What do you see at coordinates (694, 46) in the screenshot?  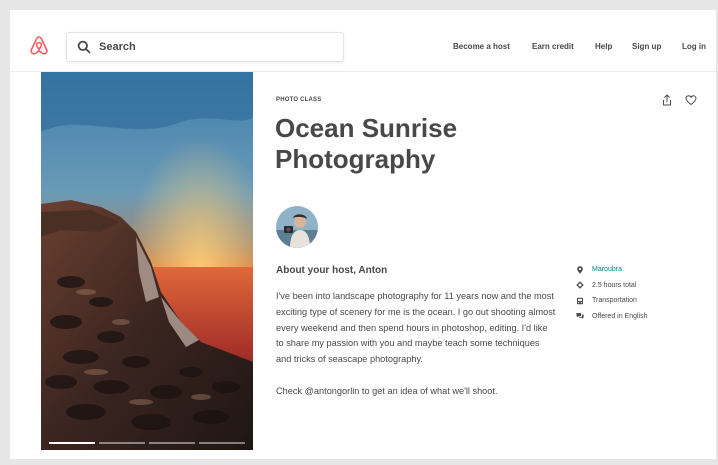 I see `nav-log-in: Log in` at bounding box center [694, 46].